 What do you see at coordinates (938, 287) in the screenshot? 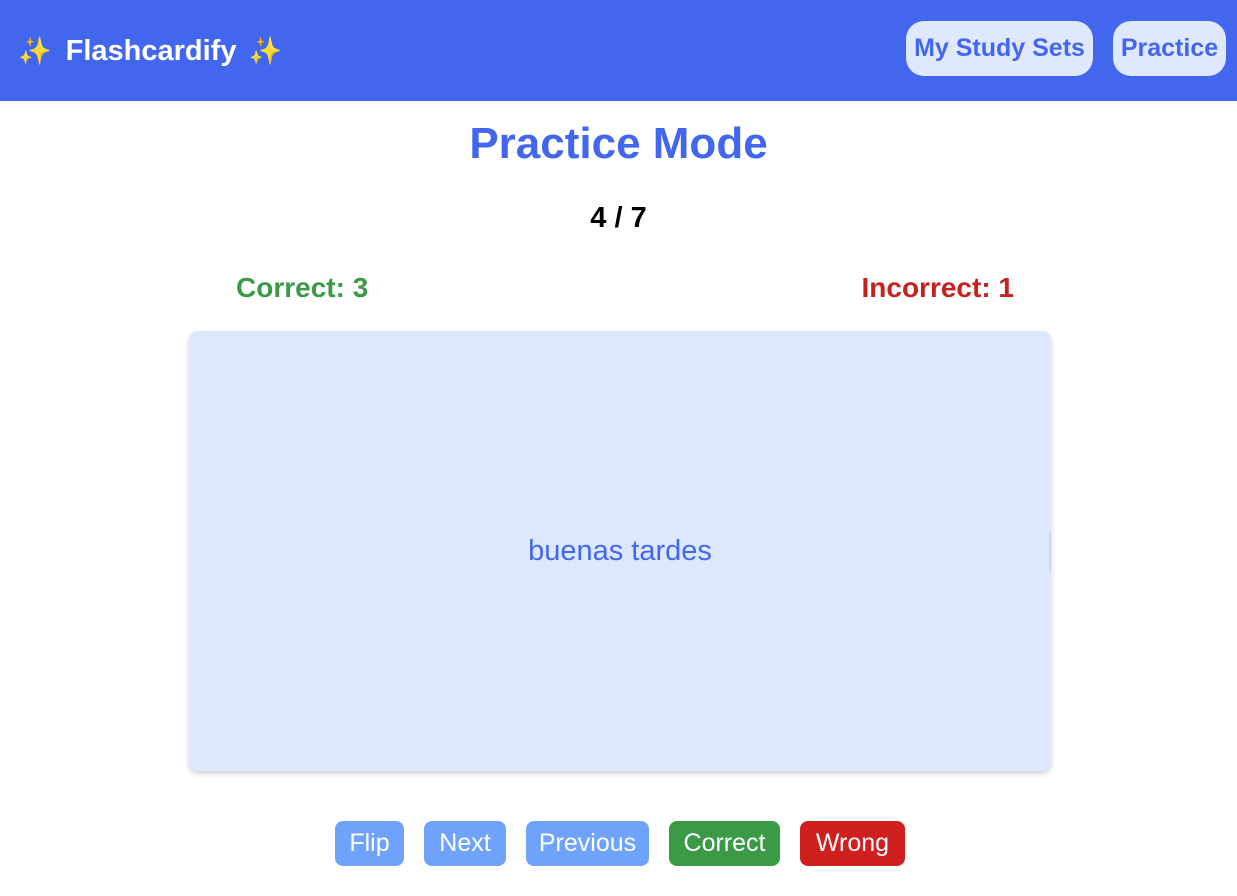
I see `incorrect-count: Incorrect: 1` at bounding box center [938, 287].